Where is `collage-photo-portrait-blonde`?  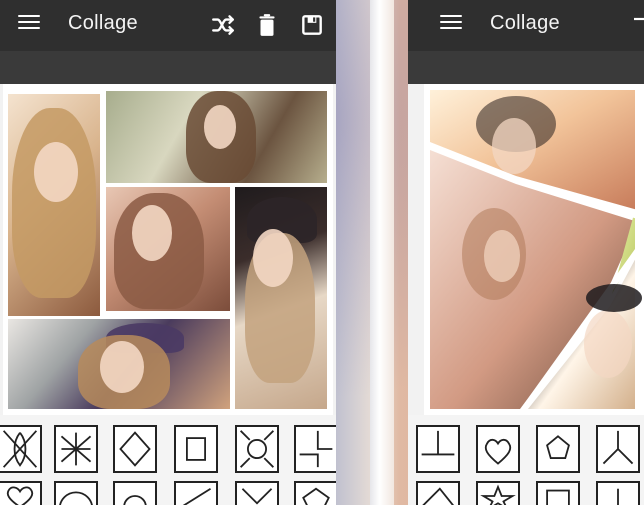 collage-photo-portrait-blonde is located at coordinates (54, 205).